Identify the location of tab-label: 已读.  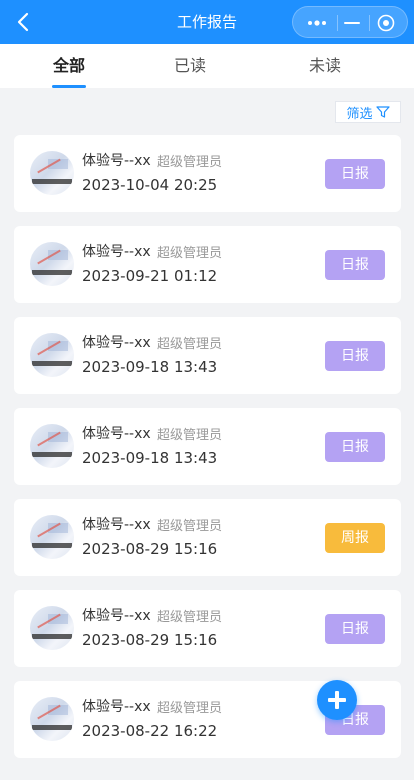
(189, 65).